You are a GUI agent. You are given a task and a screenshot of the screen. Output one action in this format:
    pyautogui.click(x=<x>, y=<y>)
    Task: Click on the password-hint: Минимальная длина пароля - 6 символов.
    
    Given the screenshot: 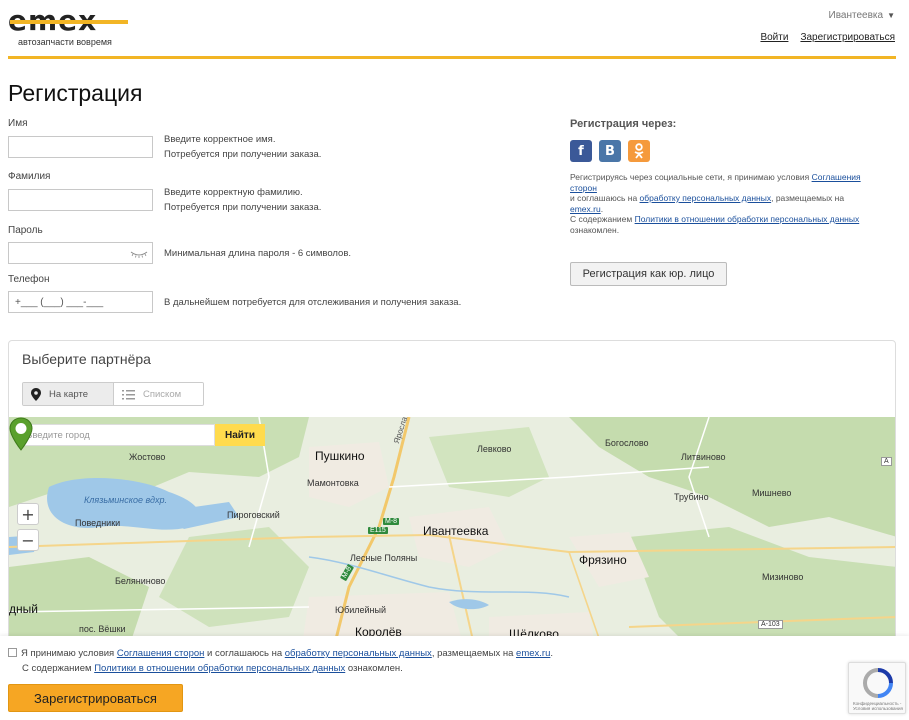 What is the action you would take?
    pyautogui.click(x=258, y=253)
    